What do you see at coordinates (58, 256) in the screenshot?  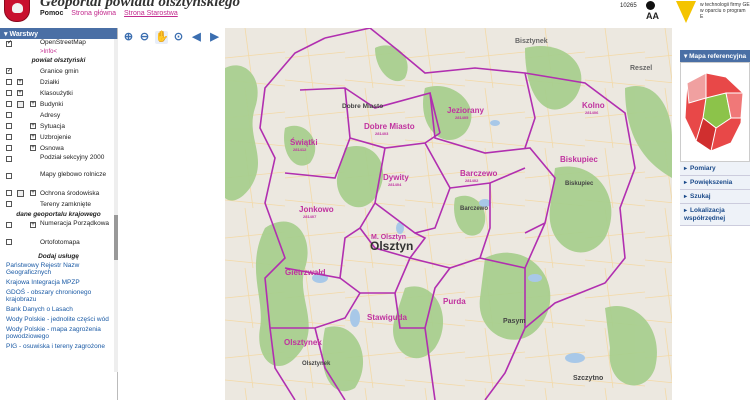 I see `add-service-title: Dodaj usługę` at bounding box center [58, 256].